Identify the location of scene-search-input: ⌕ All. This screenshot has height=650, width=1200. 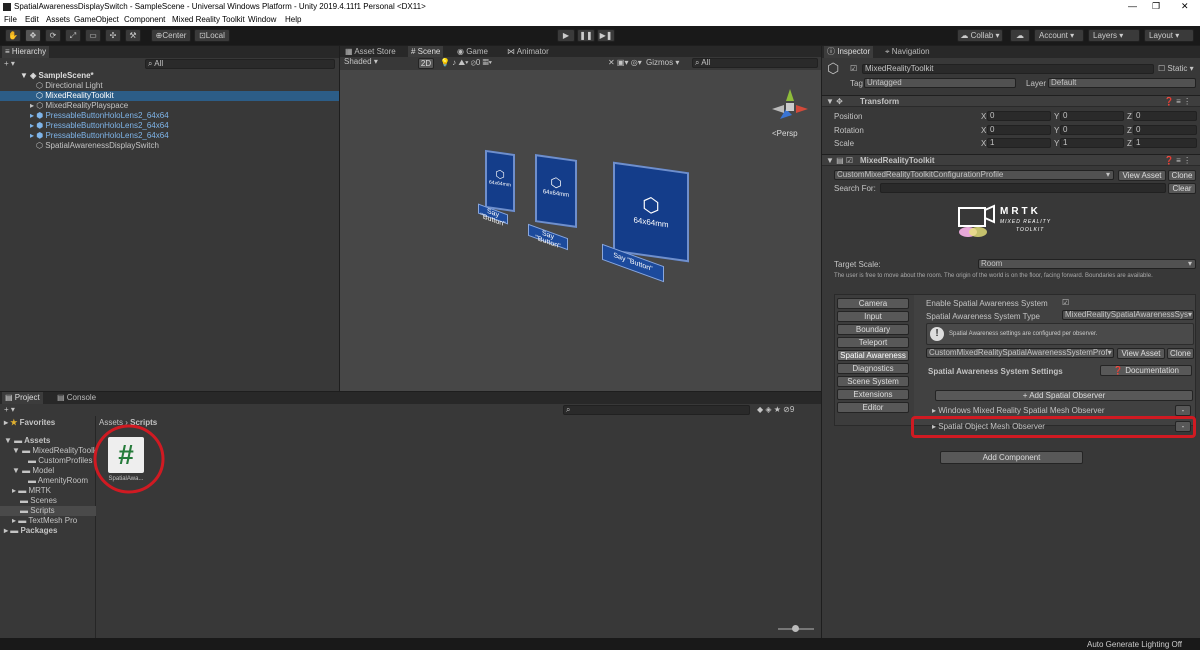
(755, 63).